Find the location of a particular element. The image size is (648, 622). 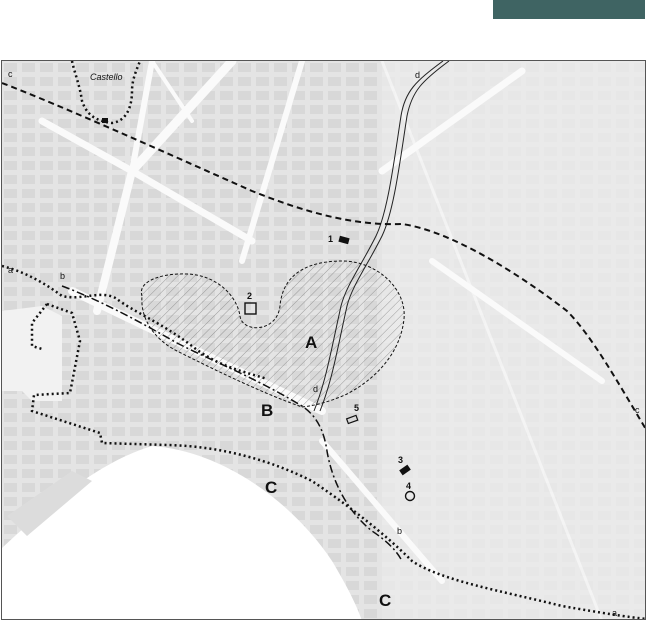

site-3-label: 3 is located at coordinates (400, 460).